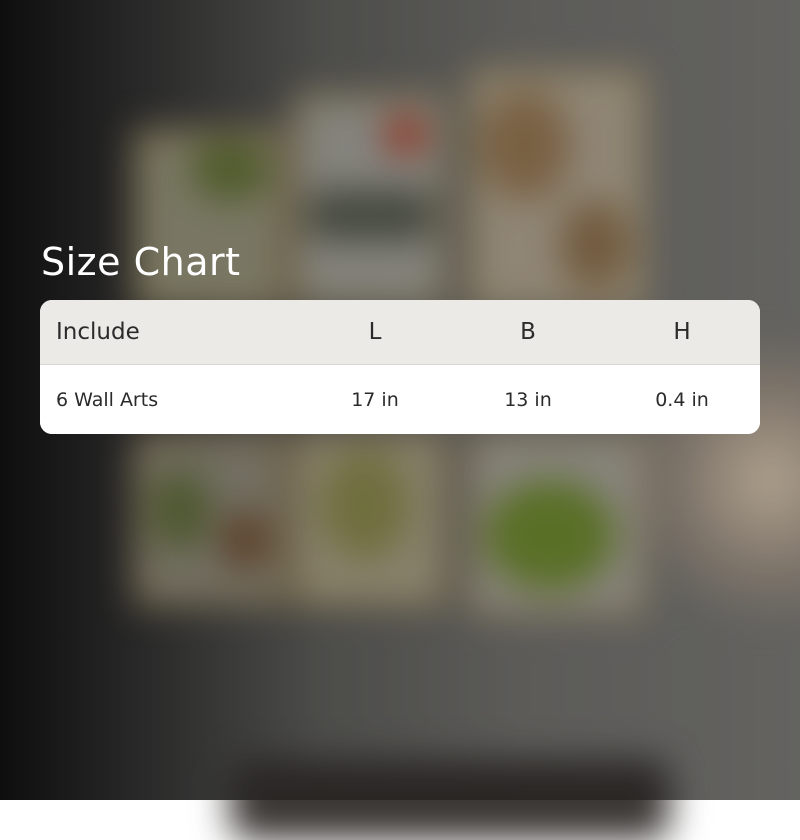  What do you see at coordinates (528, 332) in the screenshot?
I see `column-header-breadth: B` at bounding box center [528, 332].